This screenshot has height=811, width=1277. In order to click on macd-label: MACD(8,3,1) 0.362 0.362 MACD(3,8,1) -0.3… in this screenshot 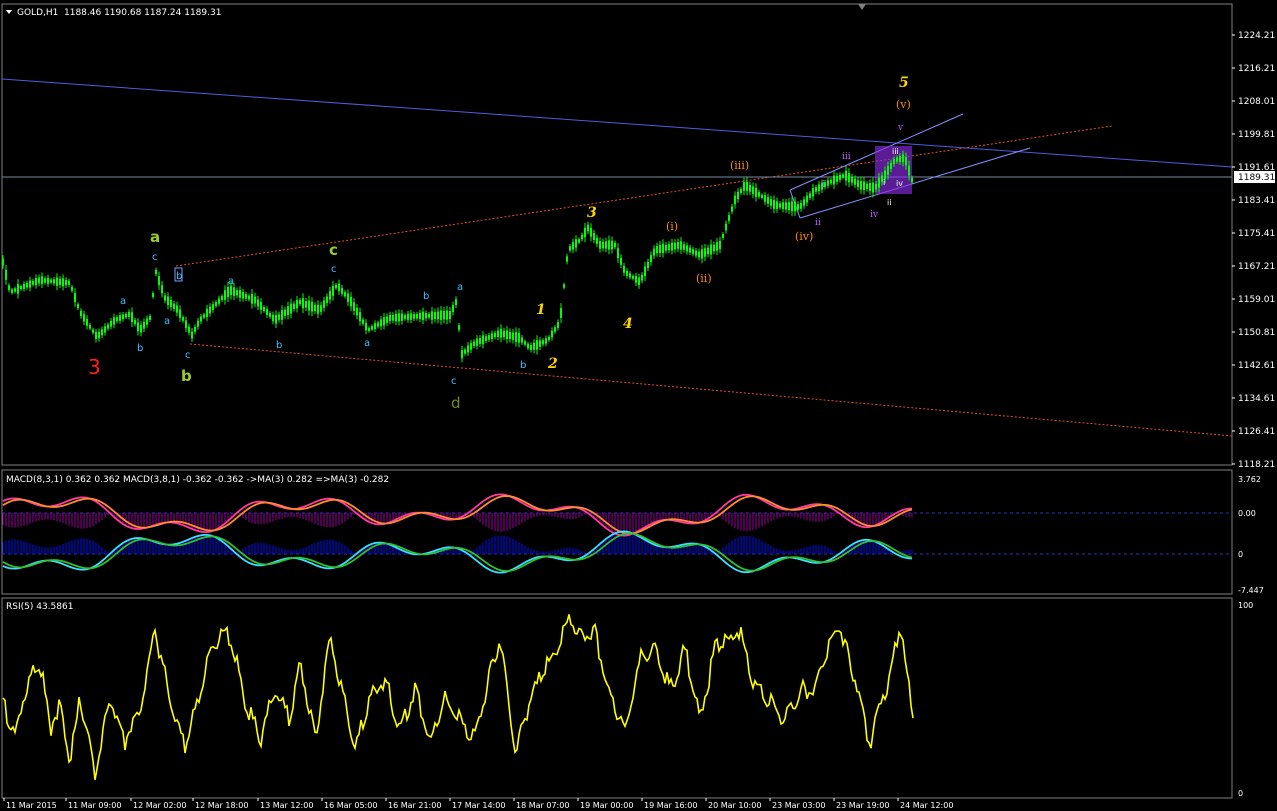, I will do `click(197, 480)`.